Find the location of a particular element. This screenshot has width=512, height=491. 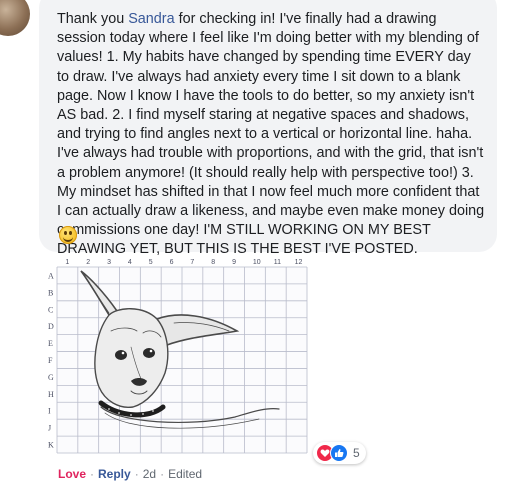

love-link: Love is located at coordinates (72, 474).